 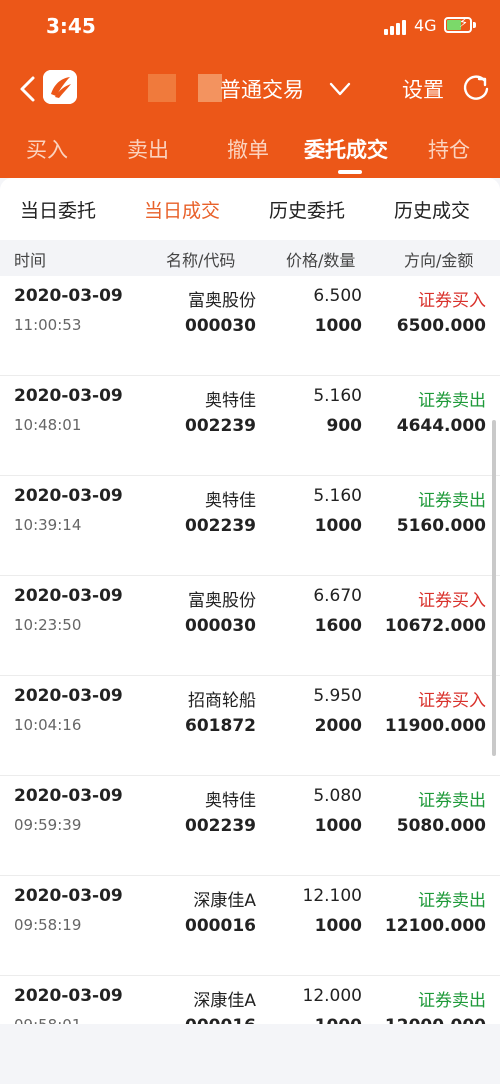 What do you see at coordinates (58, 209) in the screenshot?
I see `subtab-today-orders: 当日委托` at bounding box center [58, 209].